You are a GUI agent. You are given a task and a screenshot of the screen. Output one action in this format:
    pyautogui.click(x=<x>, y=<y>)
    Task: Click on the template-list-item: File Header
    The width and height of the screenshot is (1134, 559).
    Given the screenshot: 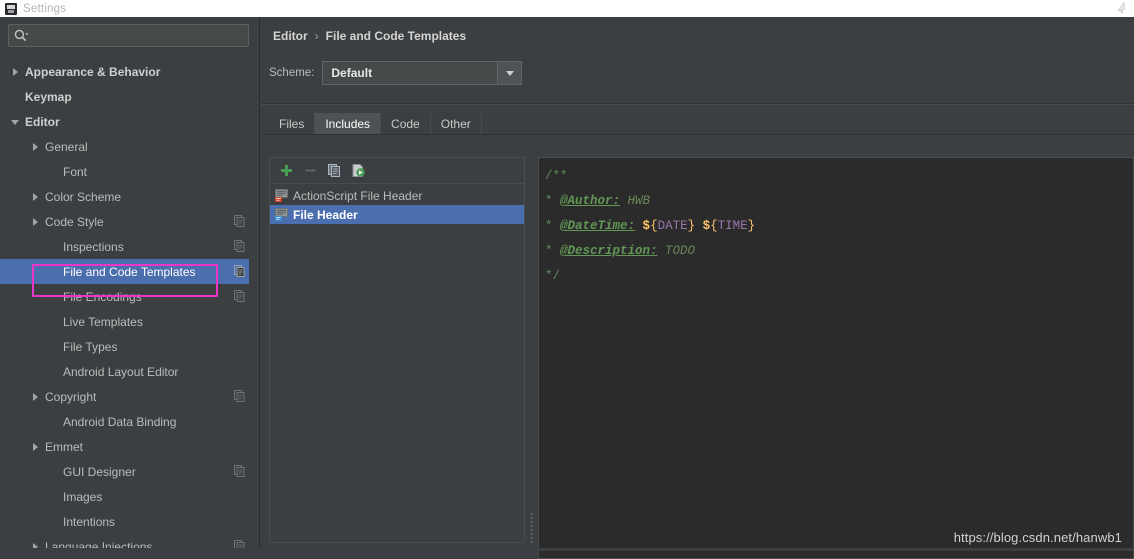 What is the action you would take?
    pyautogui.click(x=397, y=214)
    